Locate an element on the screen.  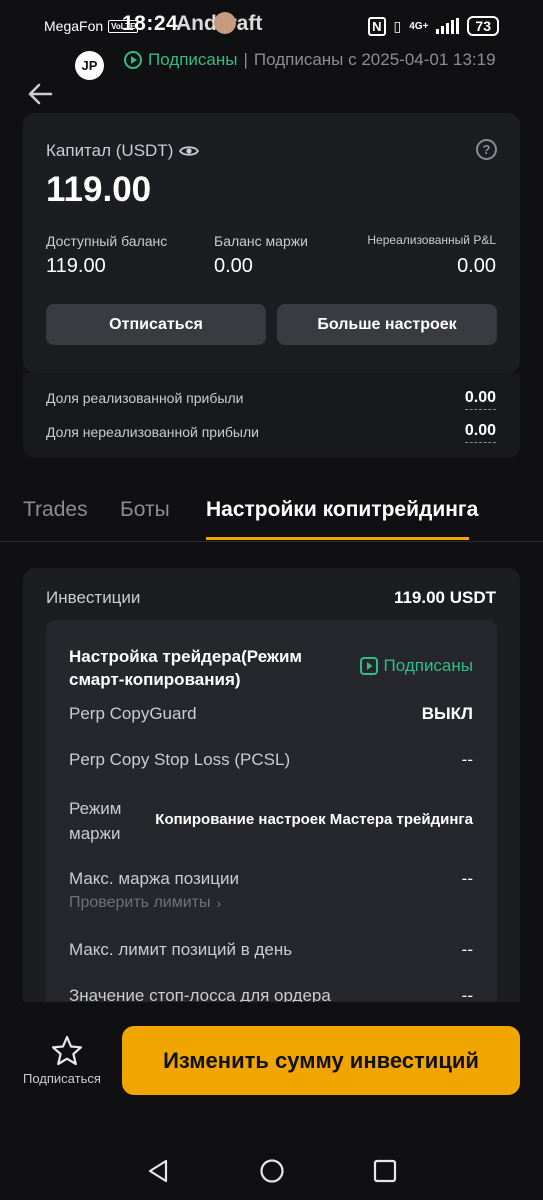
subscribe-label: Подписаться is located at coordinates (62, 1078).